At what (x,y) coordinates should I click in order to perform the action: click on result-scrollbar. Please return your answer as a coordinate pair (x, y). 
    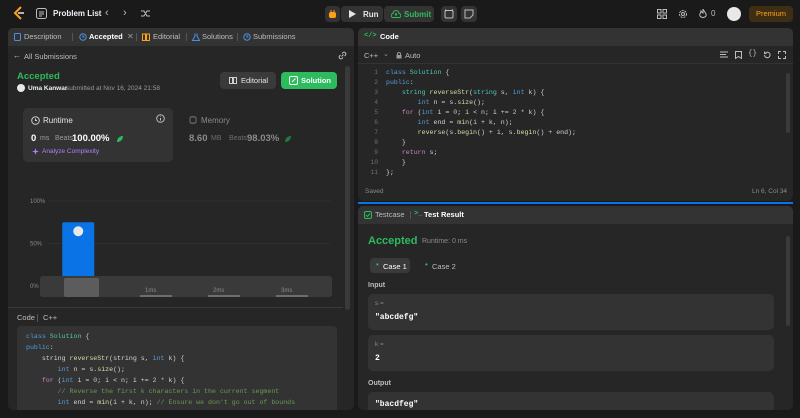
    Looking at the image, I should click on (788, 281).